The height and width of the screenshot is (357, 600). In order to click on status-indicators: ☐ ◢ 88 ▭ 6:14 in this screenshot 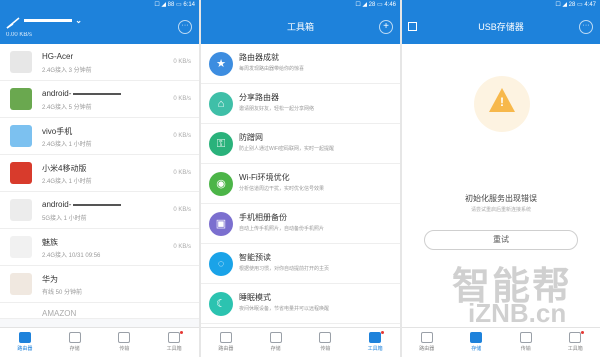, I will do `click(174, 5)`.